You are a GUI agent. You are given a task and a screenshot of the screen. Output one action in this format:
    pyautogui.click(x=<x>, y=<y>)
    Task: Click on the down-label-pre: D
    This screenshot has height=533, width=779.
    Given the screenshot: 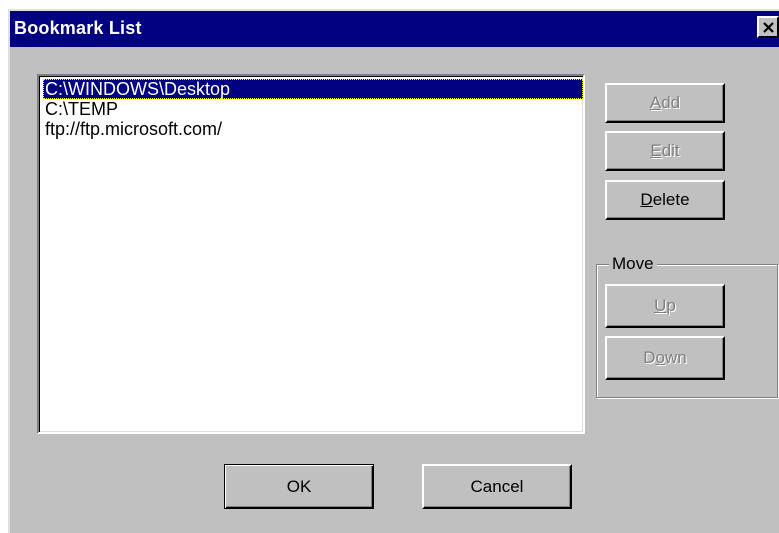 What is the action you would take?
    pyautogui.click(x=649, y=357)
    